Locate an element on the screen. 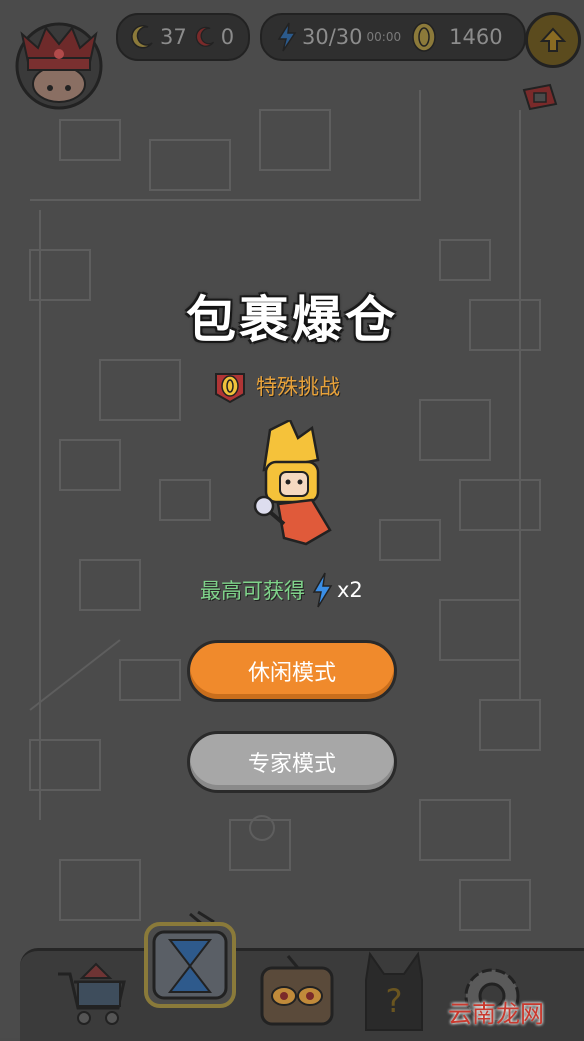 The width and height of the screenshot is (584, 1041). reward-multiplier: x2 is located at coordinates (350, 590).